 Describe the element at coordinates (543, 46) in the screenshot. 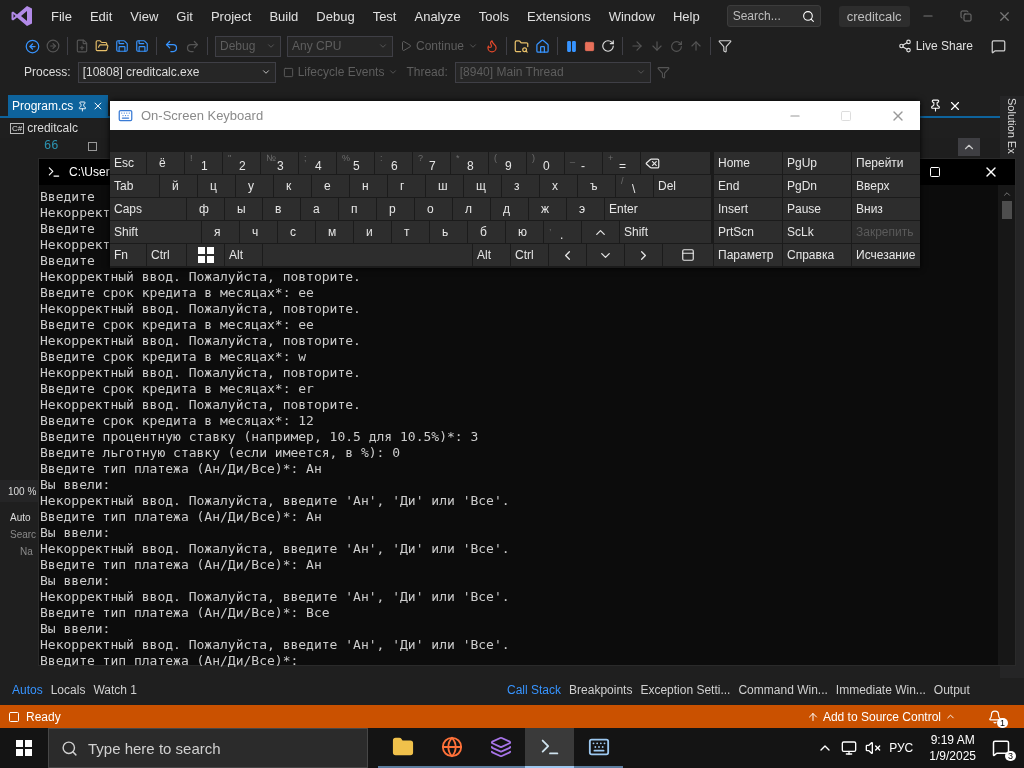

I see `home-icon` at that location.